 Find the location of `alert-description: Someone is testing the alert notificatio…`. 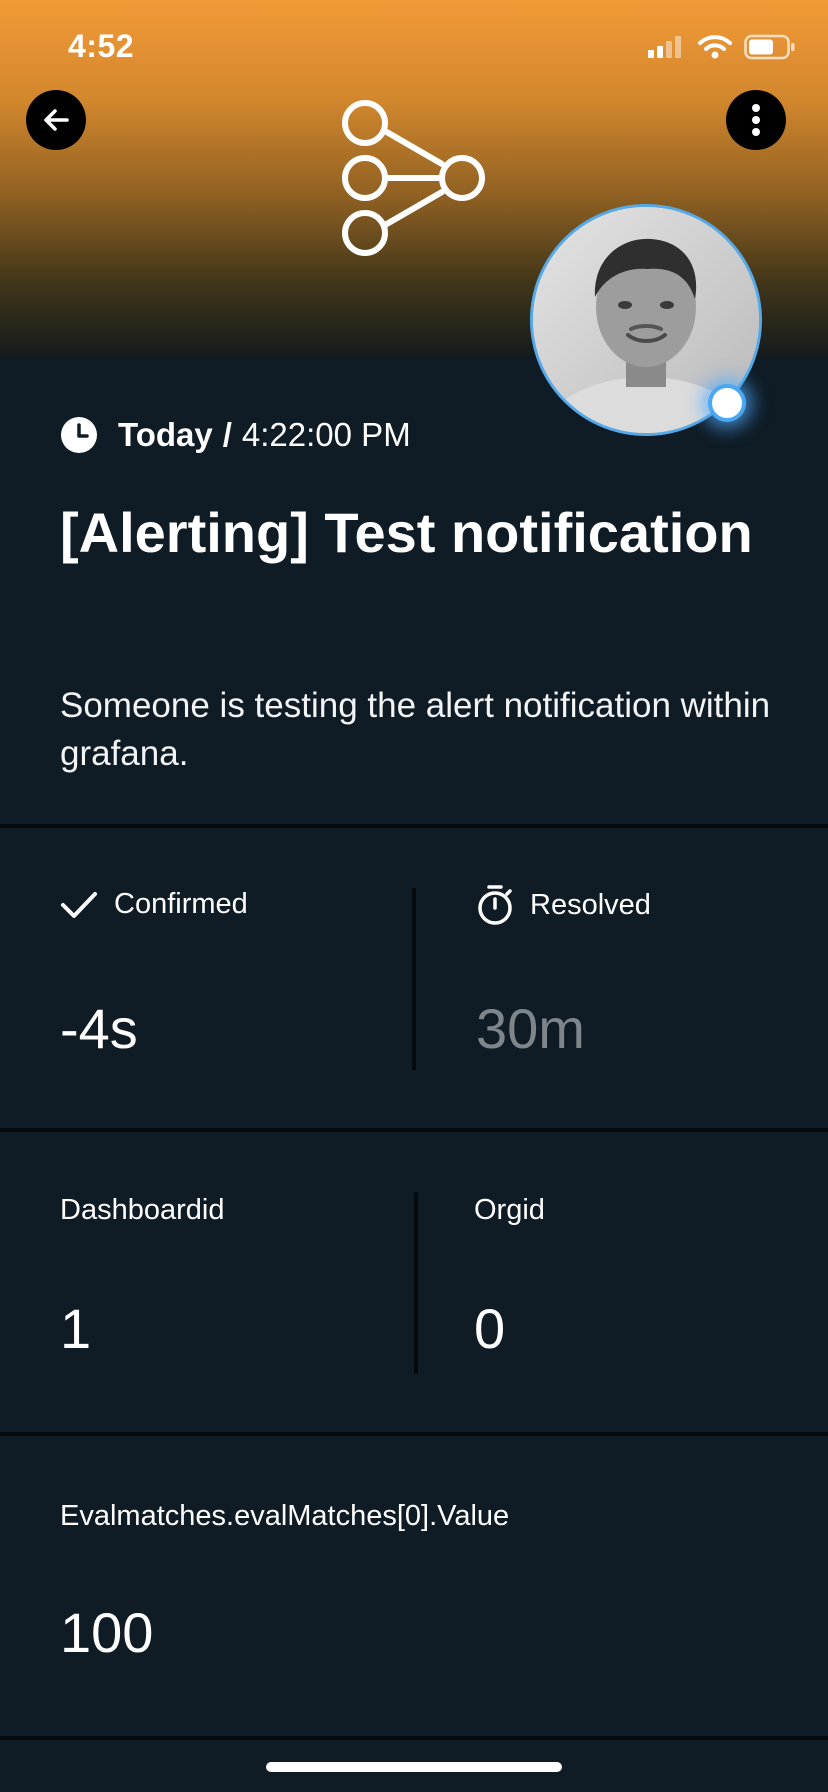

alert-description: Someone is testing the alert notificatio… is located at coordinates (415, 729).